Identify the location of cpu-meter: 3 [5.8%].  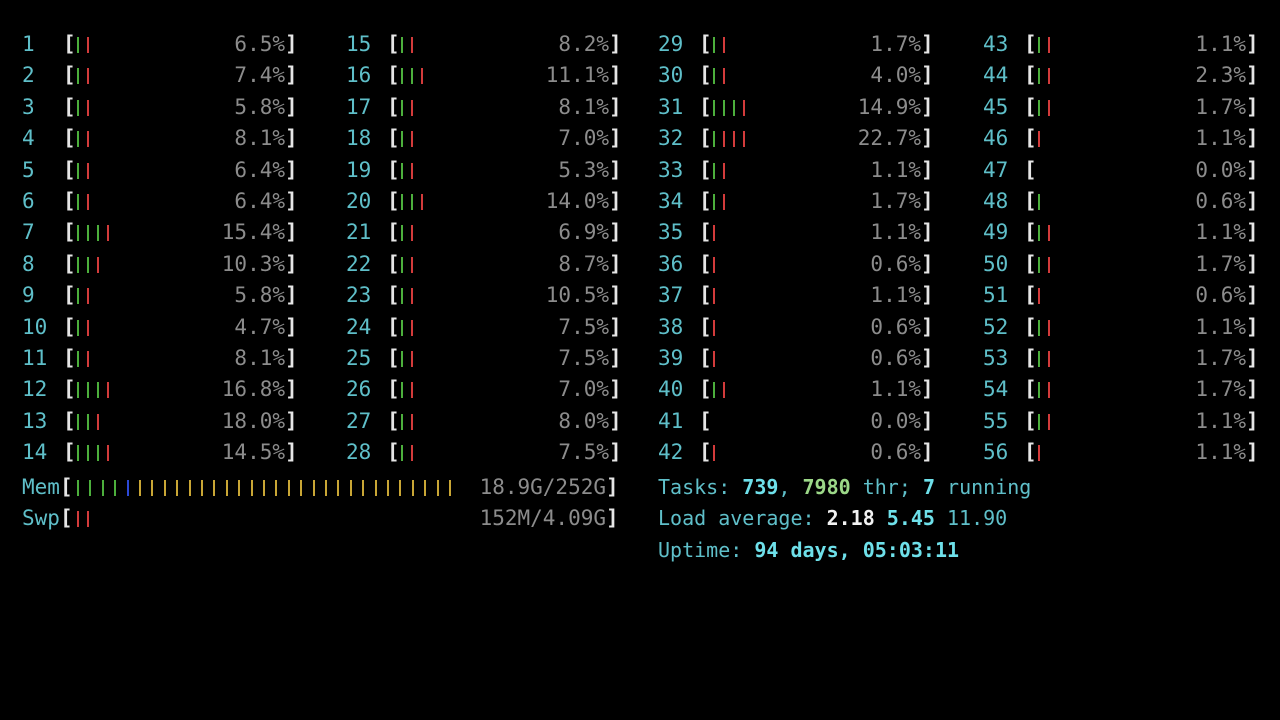
(172, 107).